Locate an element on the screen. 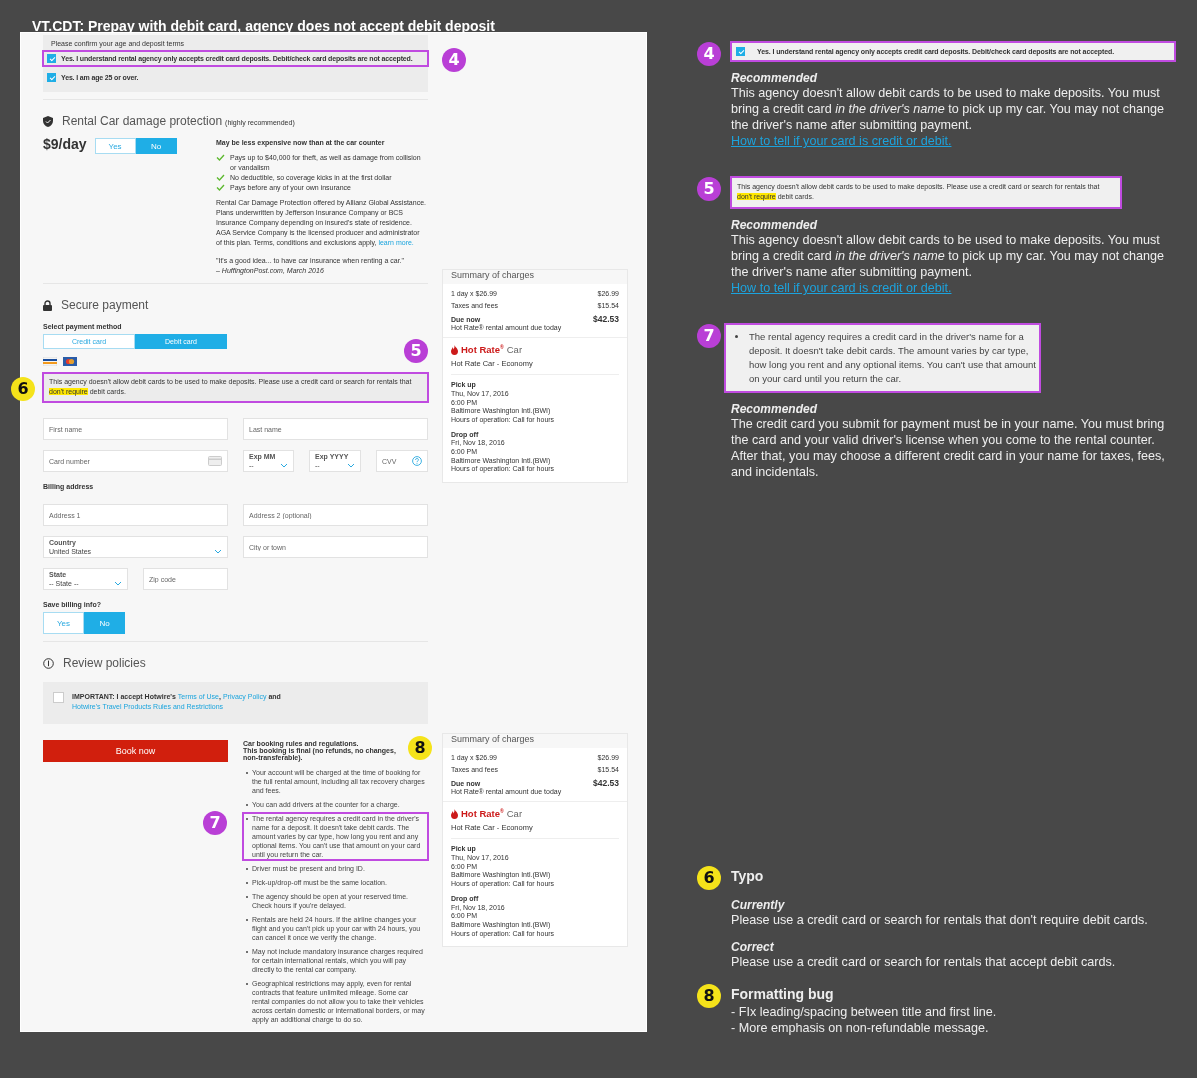 This screenshot has width=1197, height=1078. help-icon is located at coordinates (417, 461).